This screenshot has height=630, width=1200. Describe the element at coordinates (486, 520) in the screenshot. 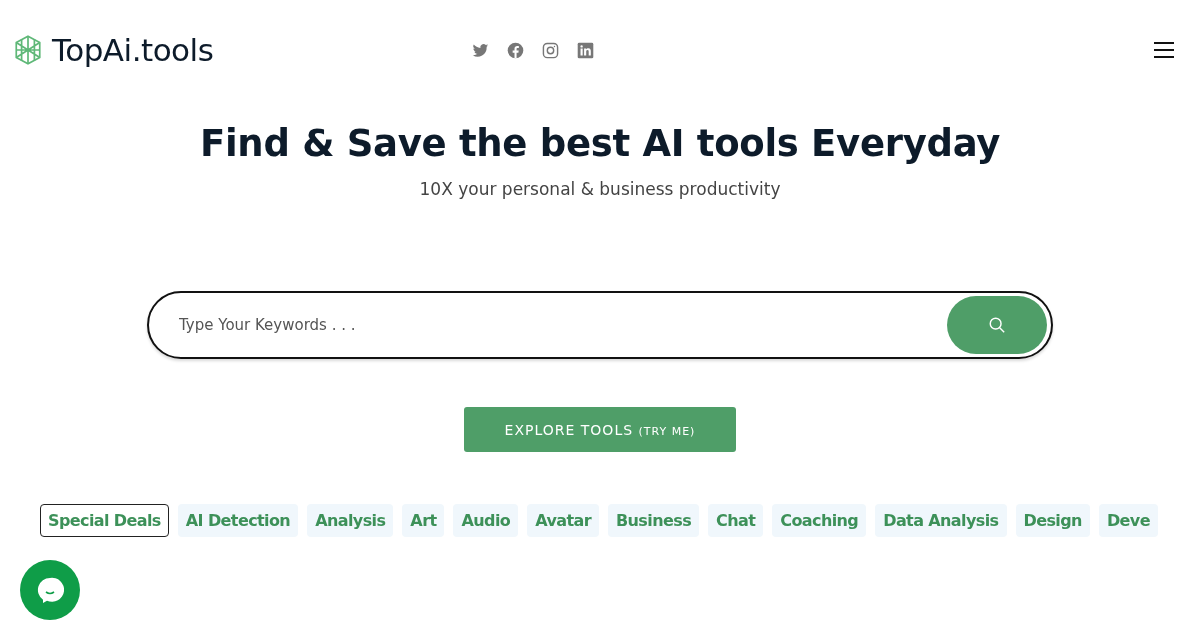

I see `category-tag: Audio` at that location.